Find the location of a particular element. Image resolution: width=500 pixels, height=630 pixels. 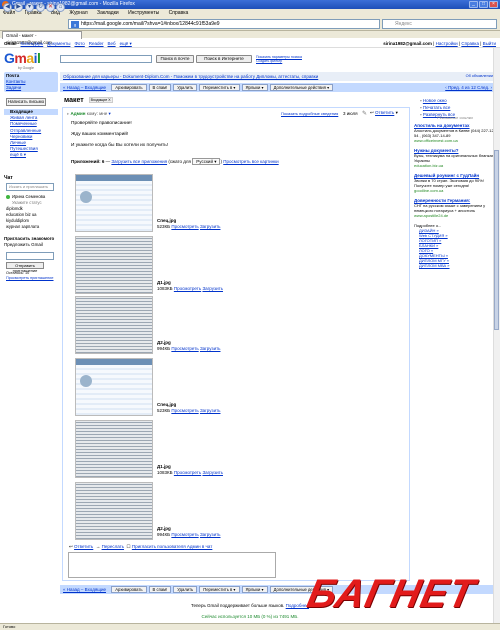

send-invite-button: Отправить приглашение is located at coordinates (25, 267).